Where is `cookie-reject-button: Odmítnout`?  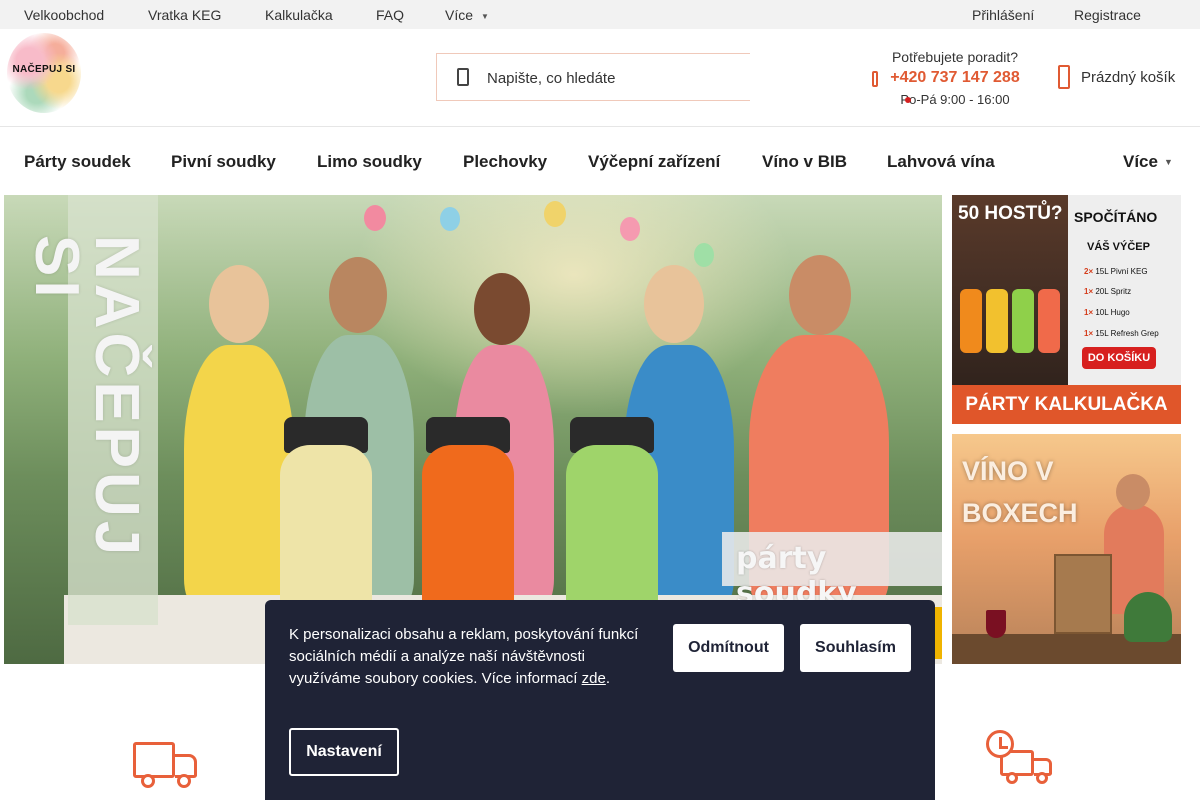 cookie-reject-button: Odmítnout is located at coordinates (728, 648).